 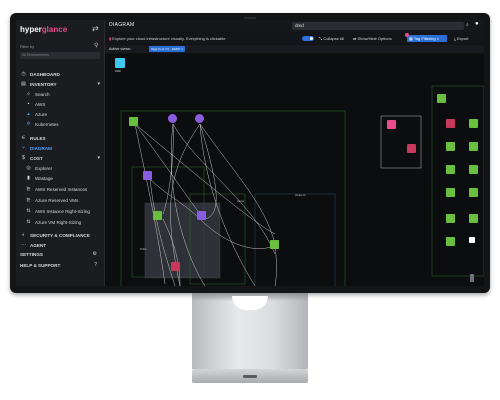 What do you see at coordinates (426, 37) in the screenshot?
I see `tag-filtering-button: ▦ Tag Filtering ×` at bounding box center [426, 37].